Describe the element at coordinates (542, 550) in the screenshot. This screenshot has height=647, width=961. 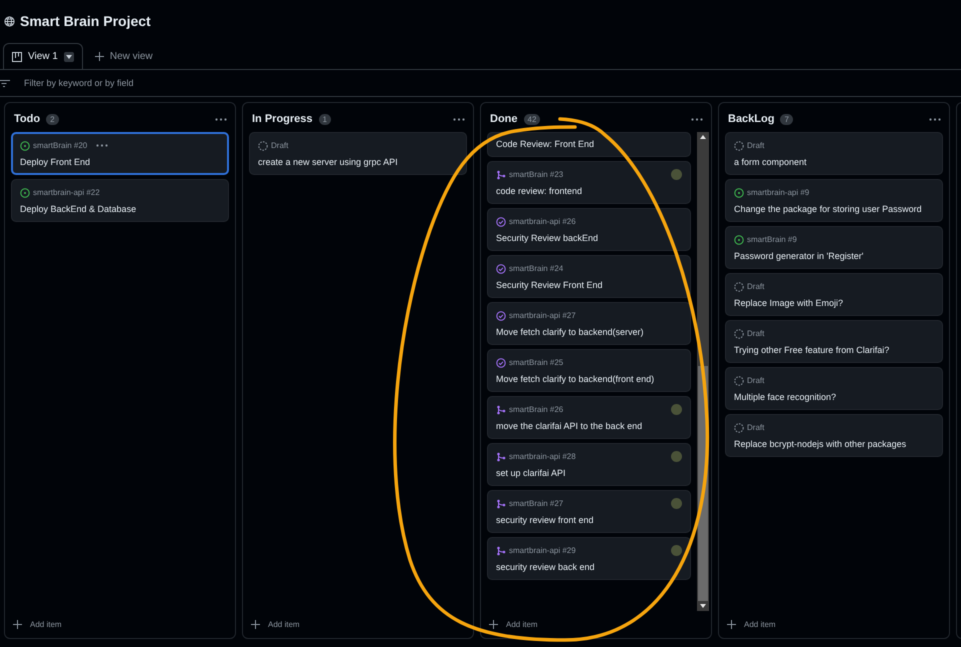
I see `item-reference: smartbrain-api #29` at that location.